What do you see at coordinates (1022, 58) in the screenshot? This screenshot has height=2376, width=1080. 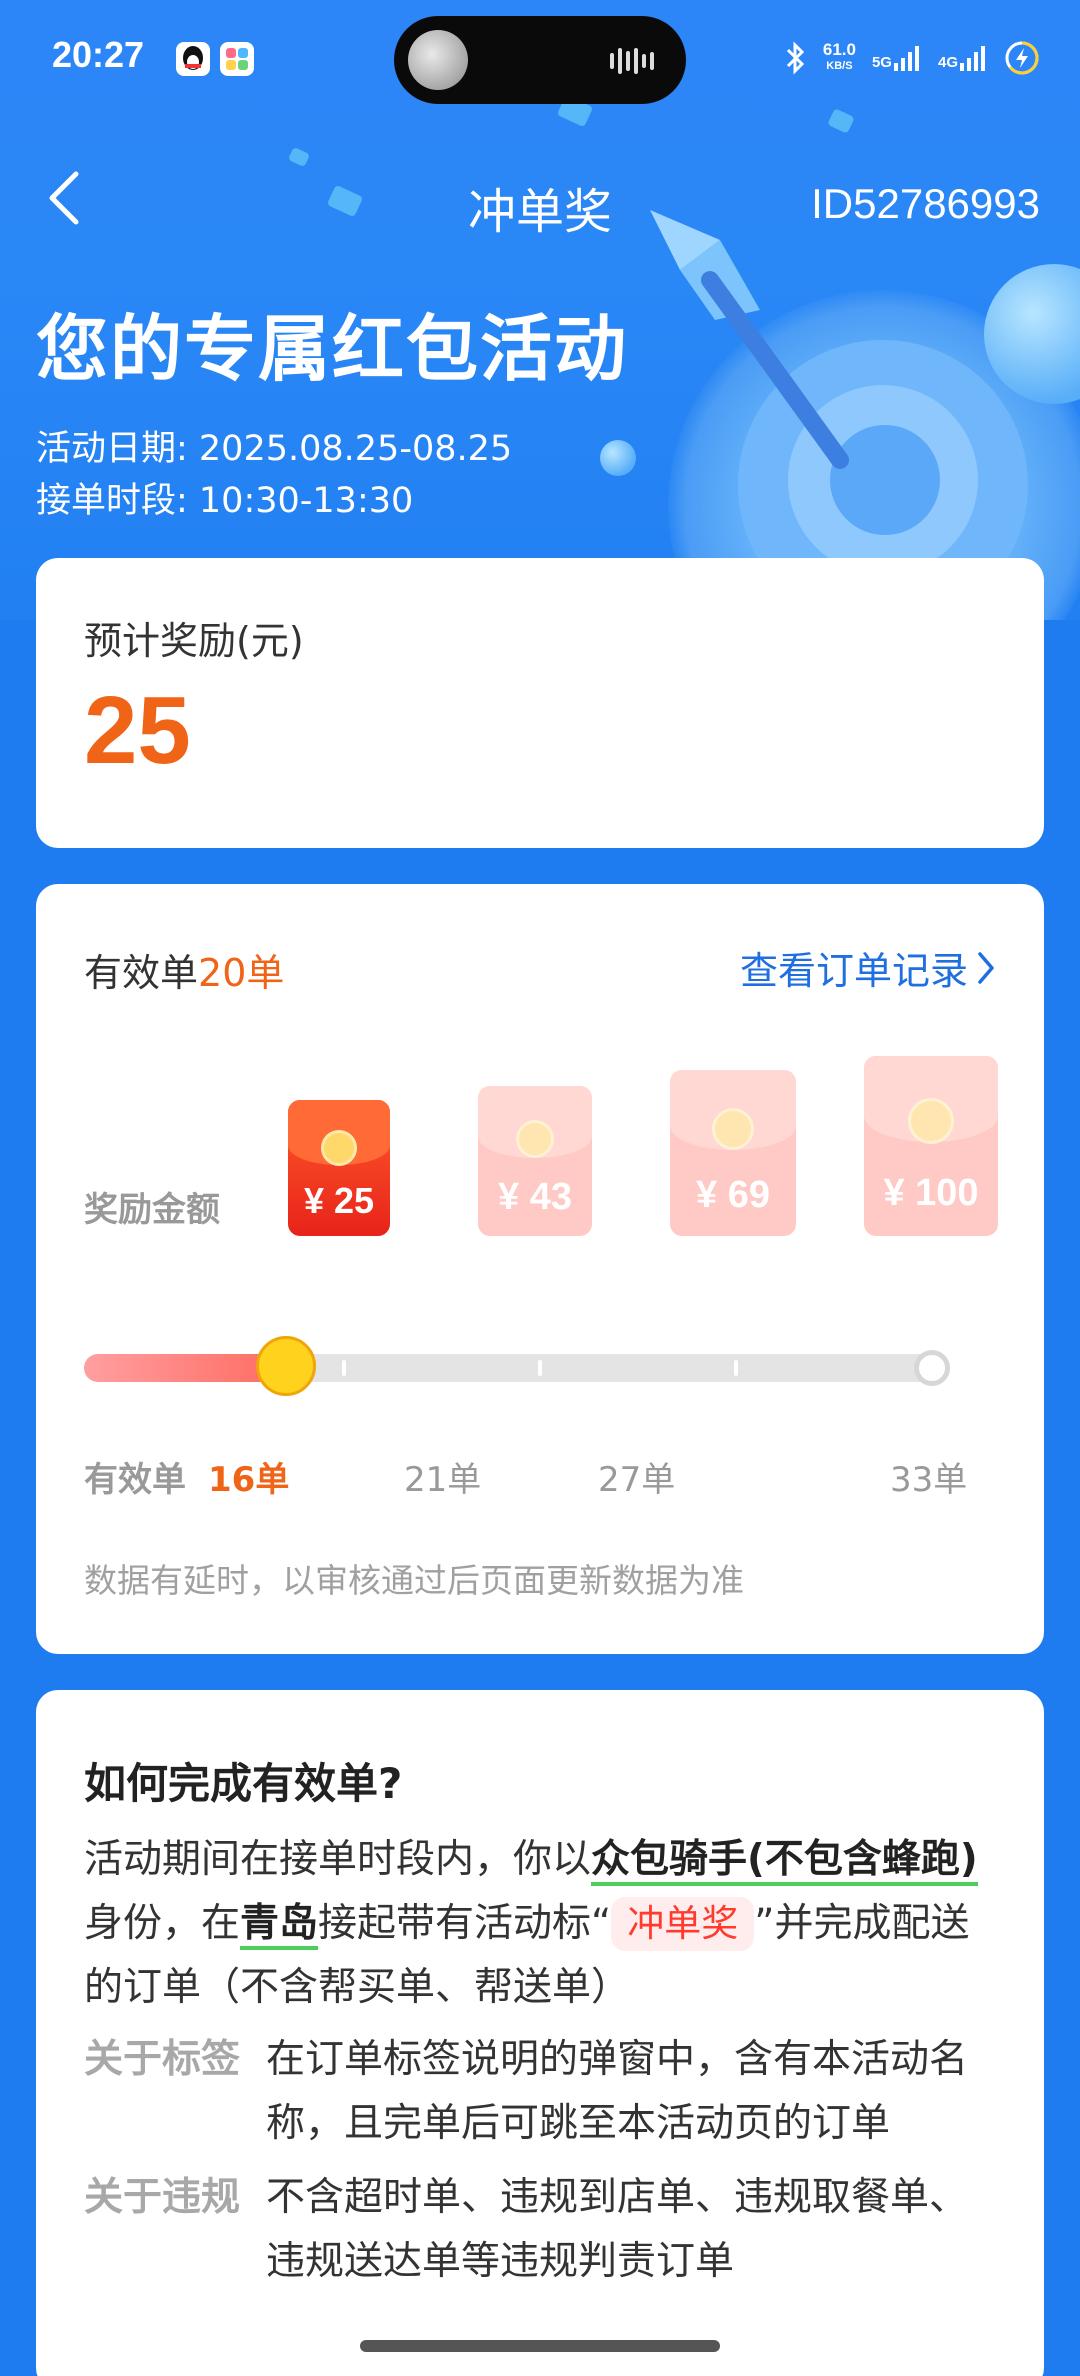 I see `battery-charging-icon` at bounding box center [1022, 58].